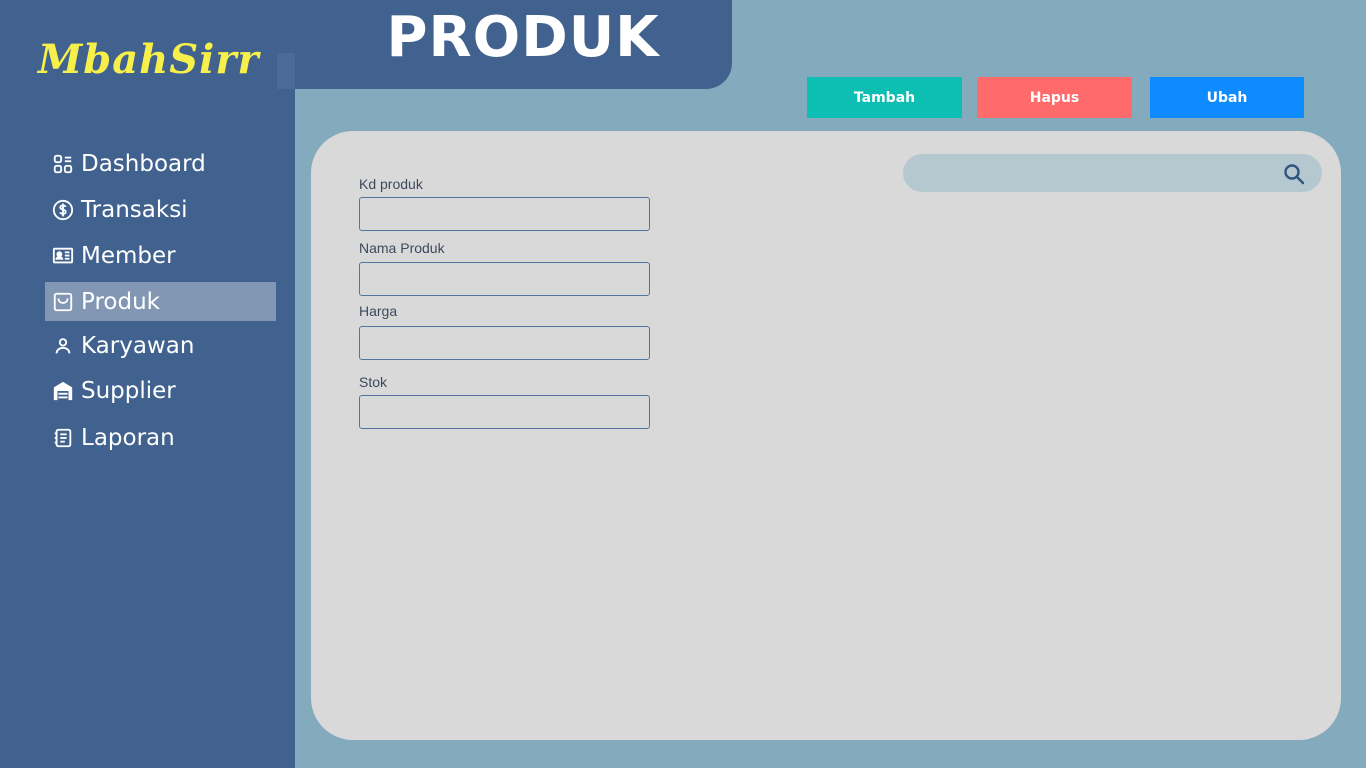 This screenshot has width=1366, height=768. What do you see at coordinates (504, 412) in the screenshot?
I see `stok-field` at bounding box center [504, 412].